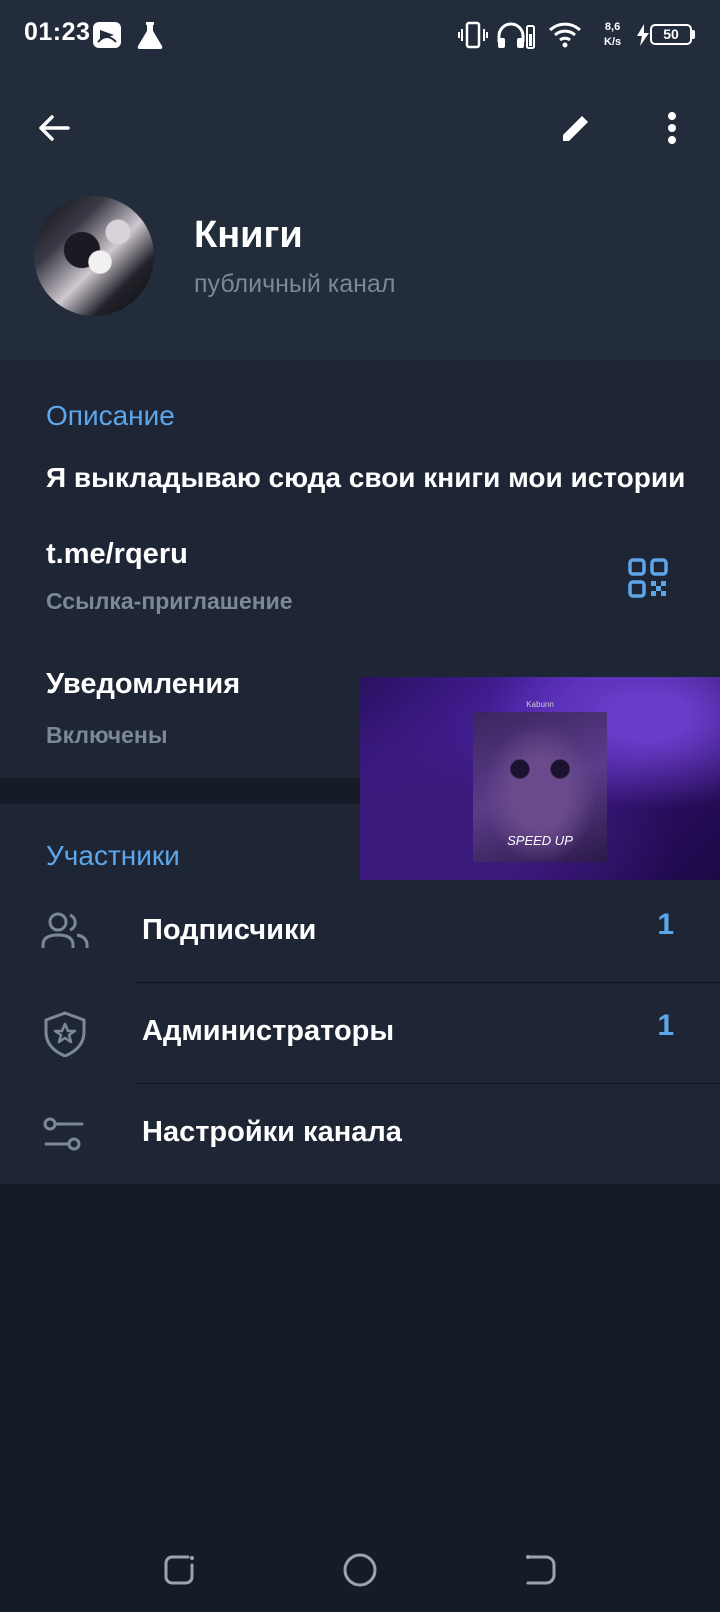  What do you see at coordinates (248, 235) in the screenshot?
I see `channel-title: Книги` at bounding box center [248, 235].